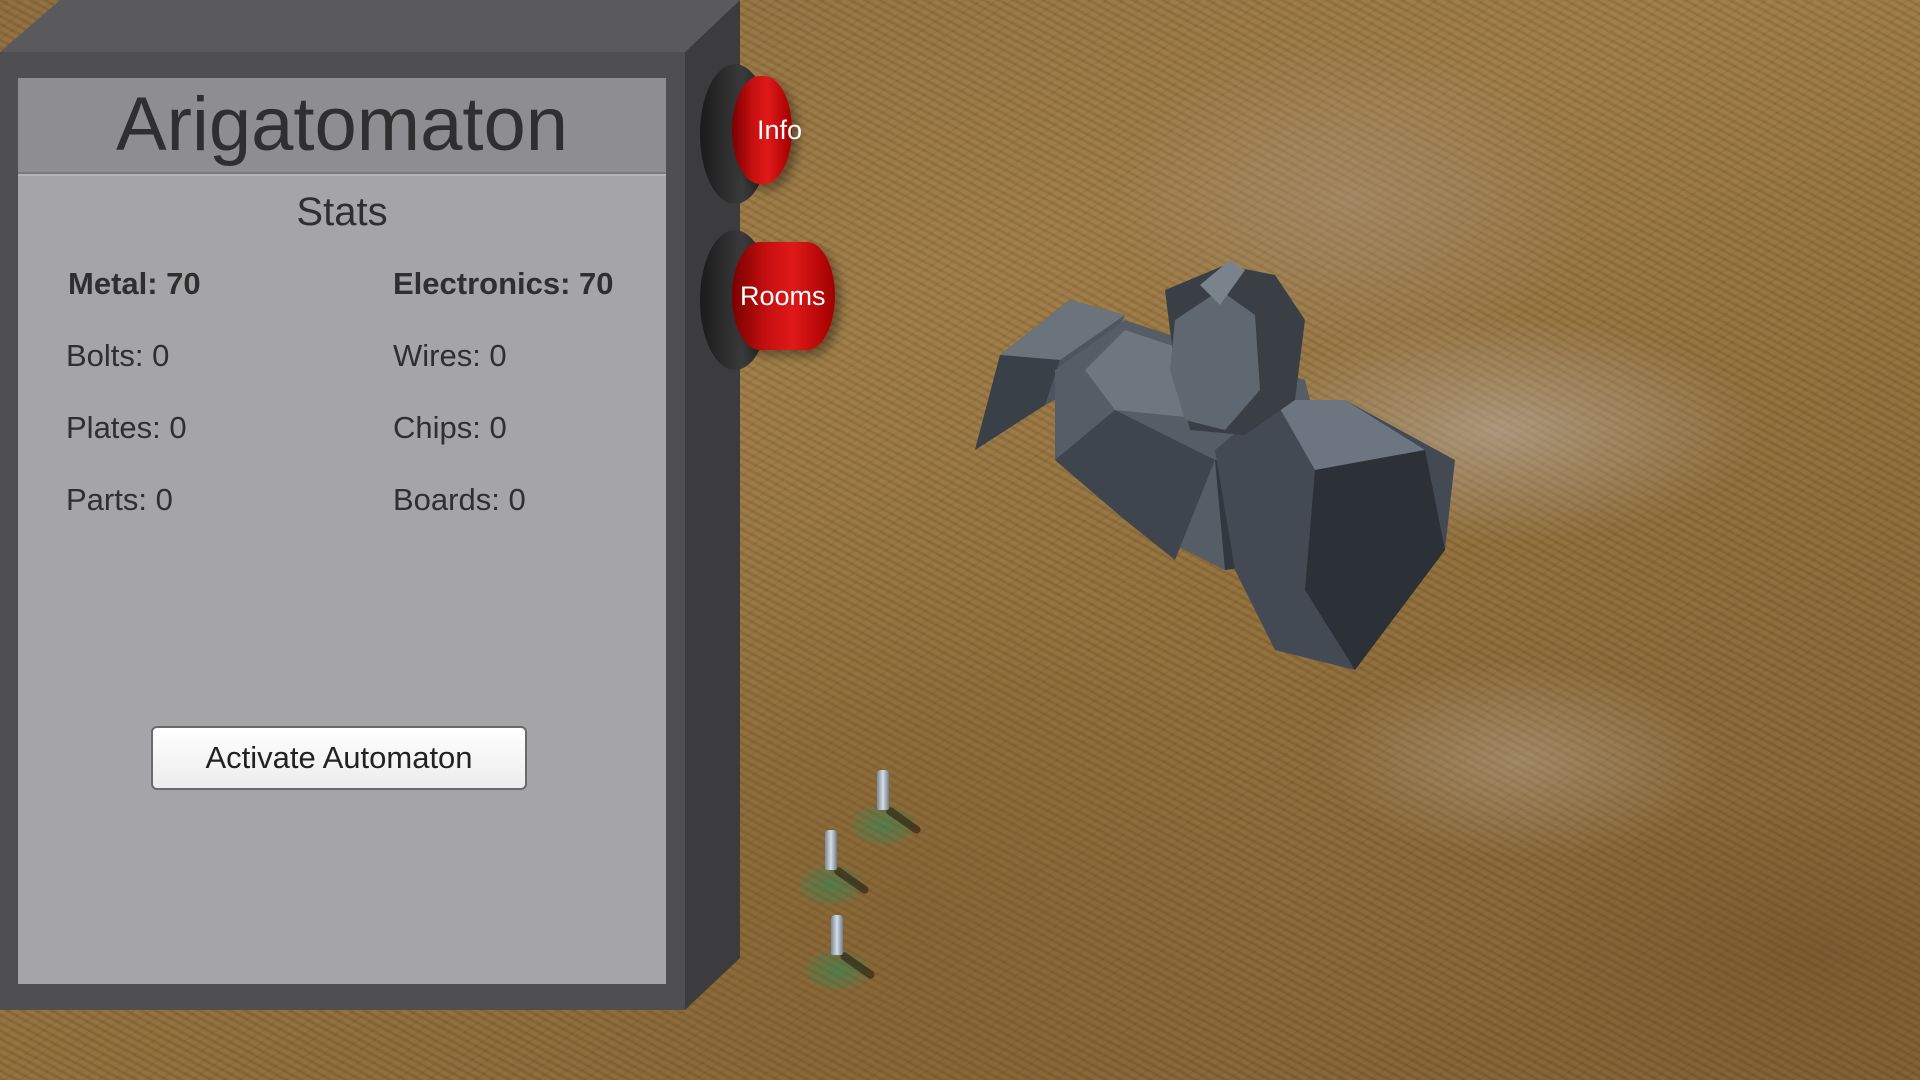 This screenshot has height=1080, width=1920. I want to click on stat-metal: Metal: 70, so click(134, 283).